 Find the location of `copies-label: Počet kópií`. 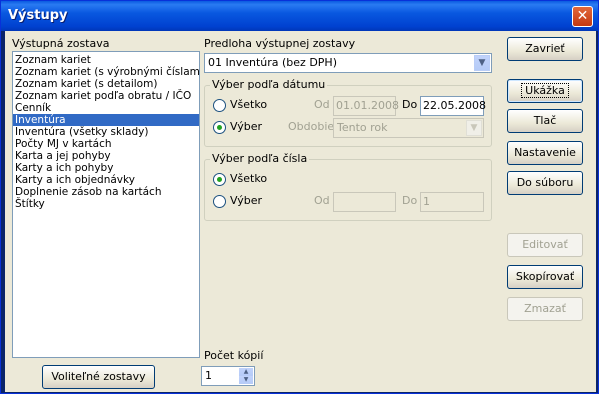

copies-label: Počet kópií is located at coordinates (234, 355).